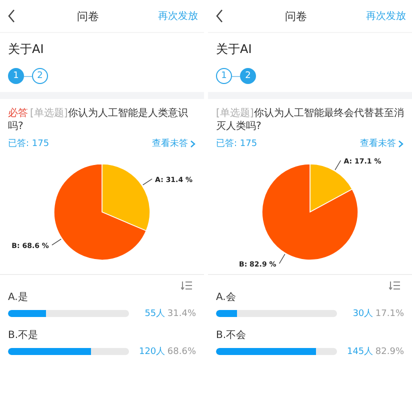 The image size is (412, 412). What do you see at coordinates (155, 314) in the screenshot?
I see `vote-count: 55人` at bounding box center [155, 314].